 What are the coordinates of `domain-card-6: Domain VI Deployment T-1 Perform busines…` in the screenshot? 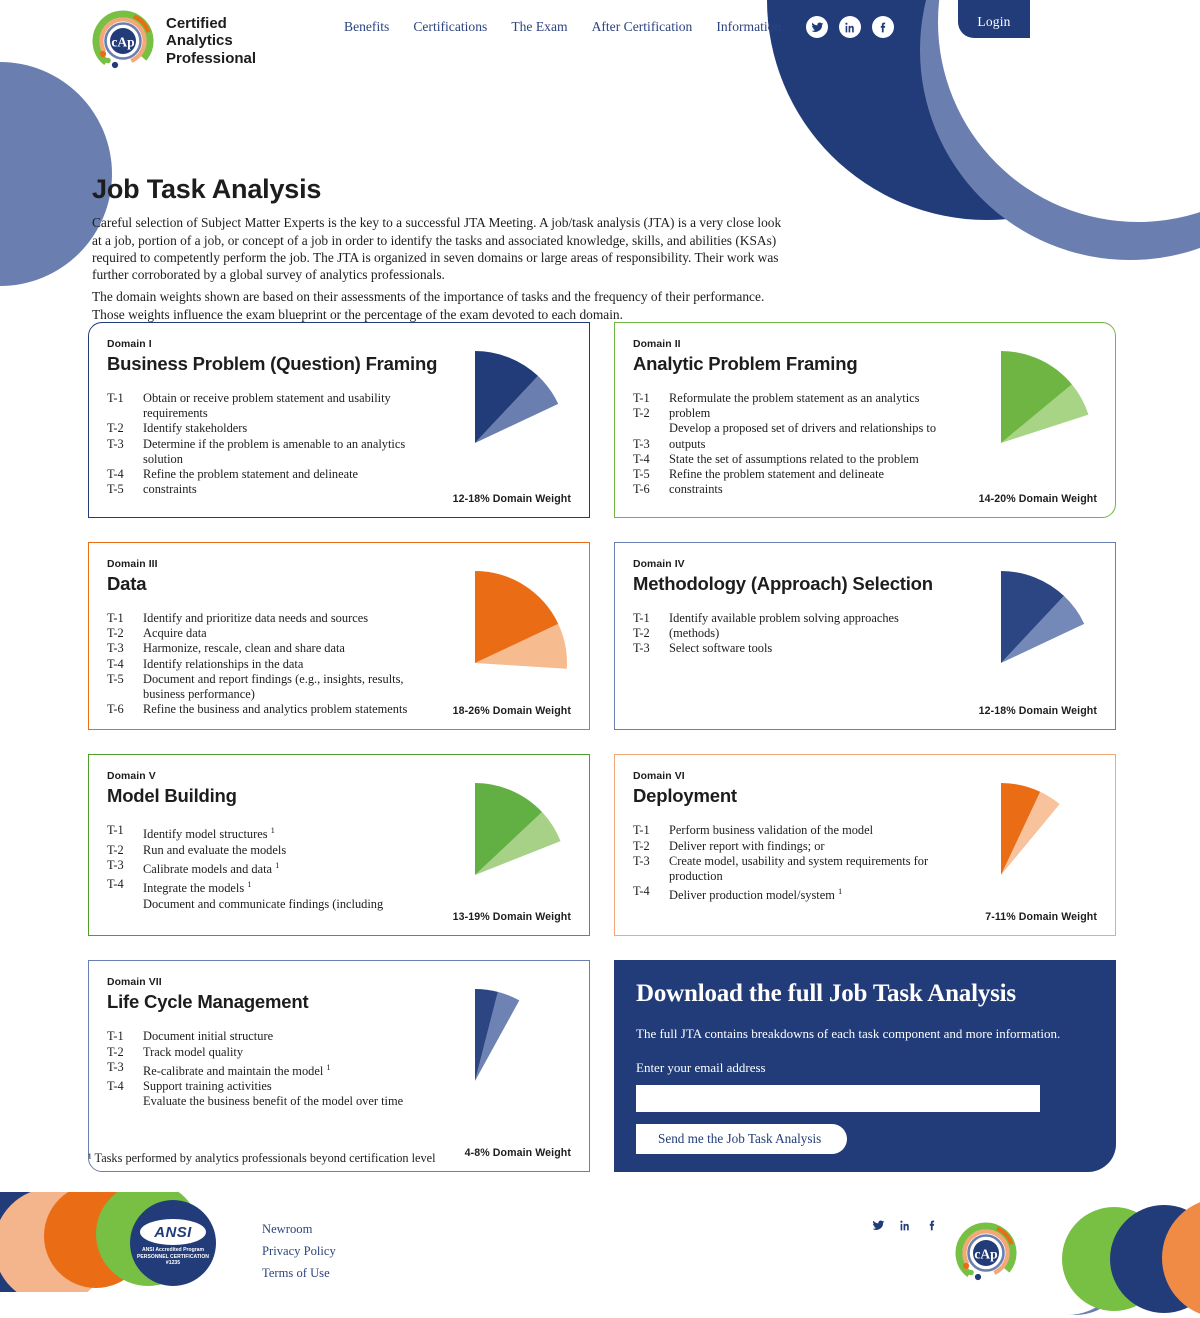 It's located at (865, 845).